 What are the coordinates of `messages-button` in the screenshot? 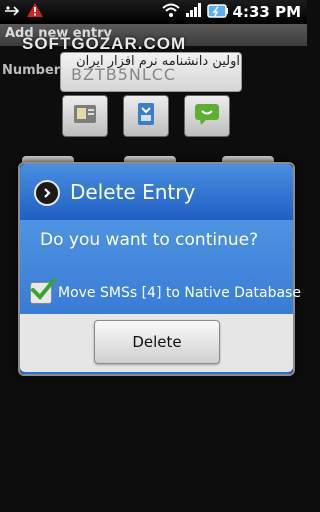 It's located at (207, 116).